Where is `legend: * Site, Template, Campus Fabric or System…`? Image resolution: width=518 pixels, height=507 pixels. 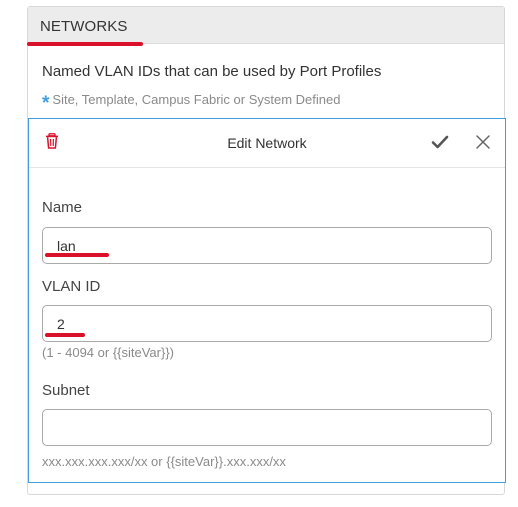
legend: * Site, Template, Campus Fabric or System… is located at coordinates (191, 101).